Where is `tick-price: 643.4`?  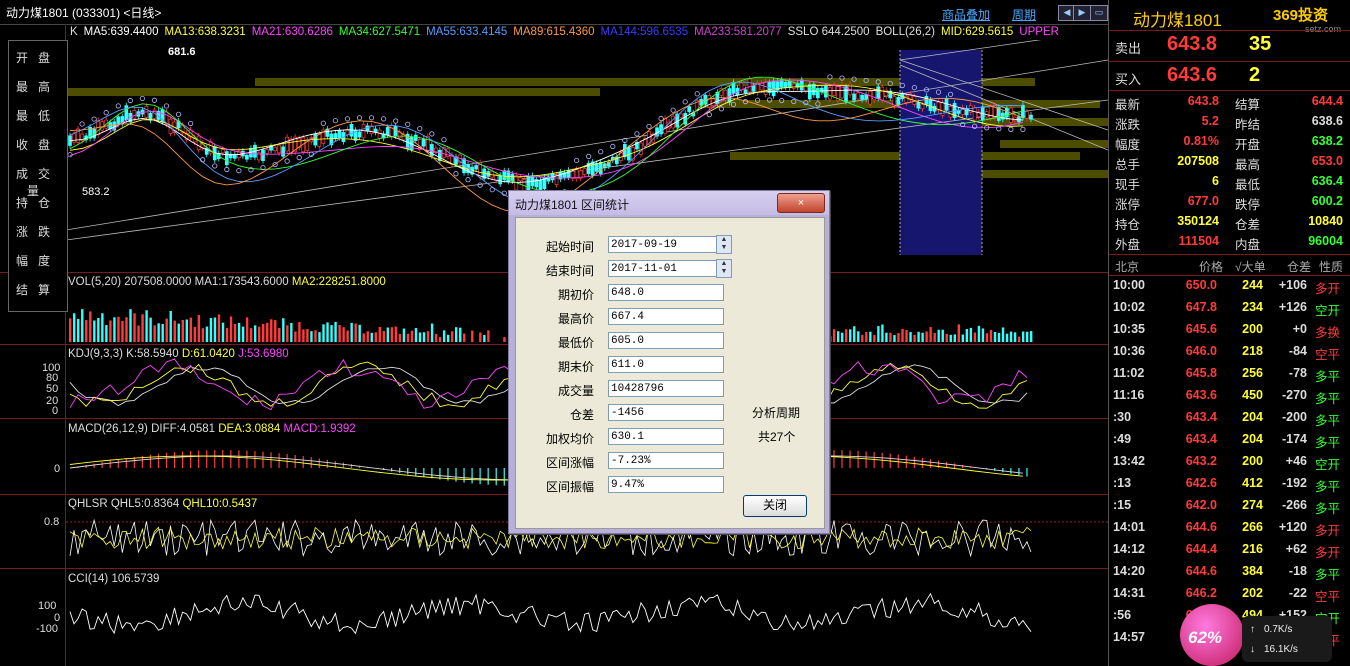 tick-price: 643.4 is located at coordinates (1201, 417).